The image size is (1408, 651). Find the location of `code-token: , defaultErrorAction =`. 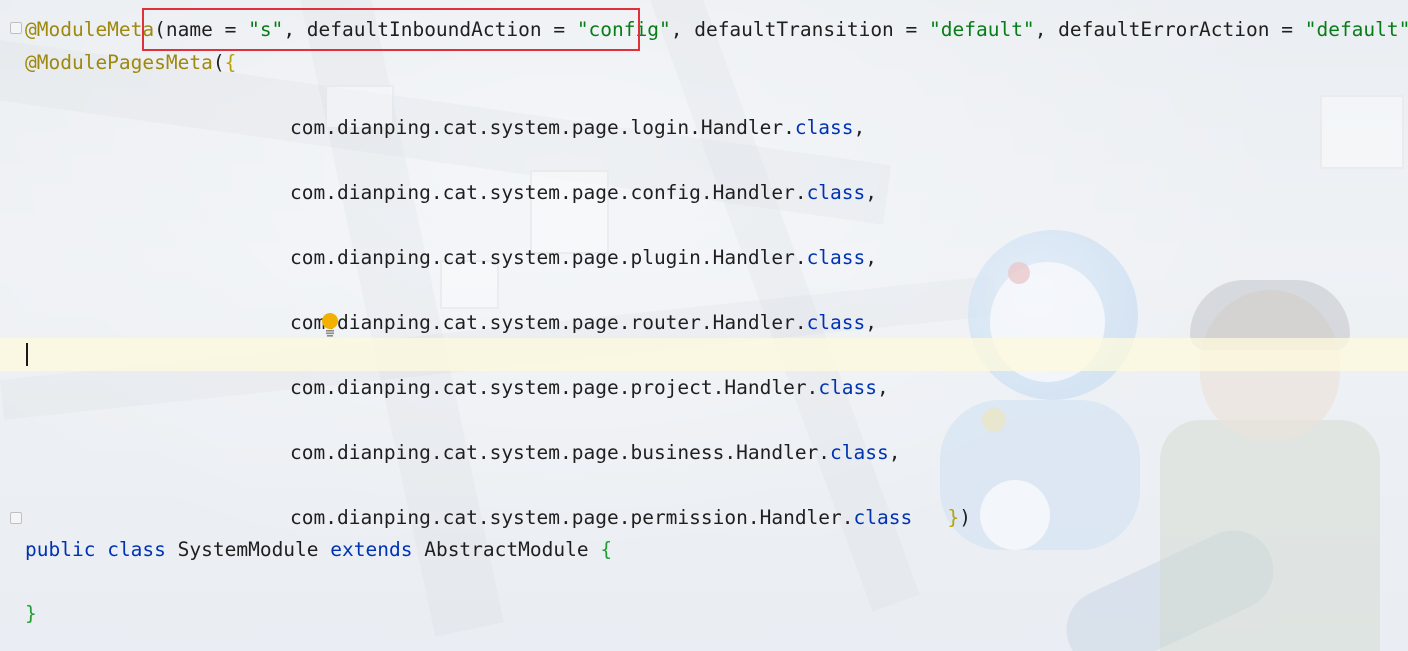

code-token: , defaultErrorAction = is located at coordinates (1169, 29).